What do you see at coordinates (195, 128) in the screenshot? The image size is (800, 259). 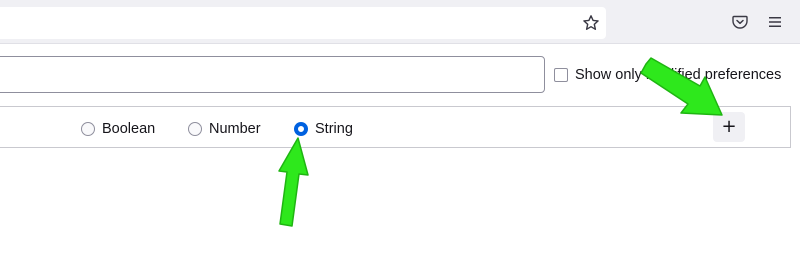 I see `radio-number` at bounding box center [195, 128].